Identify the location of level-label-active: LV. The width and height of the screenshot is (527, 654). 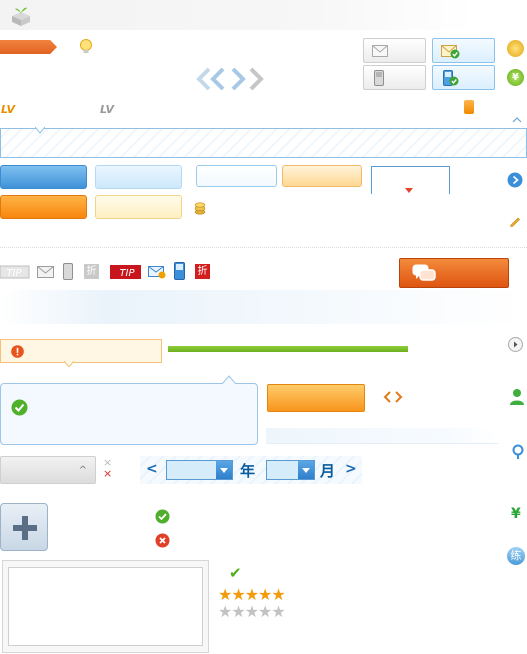
(8, 109).